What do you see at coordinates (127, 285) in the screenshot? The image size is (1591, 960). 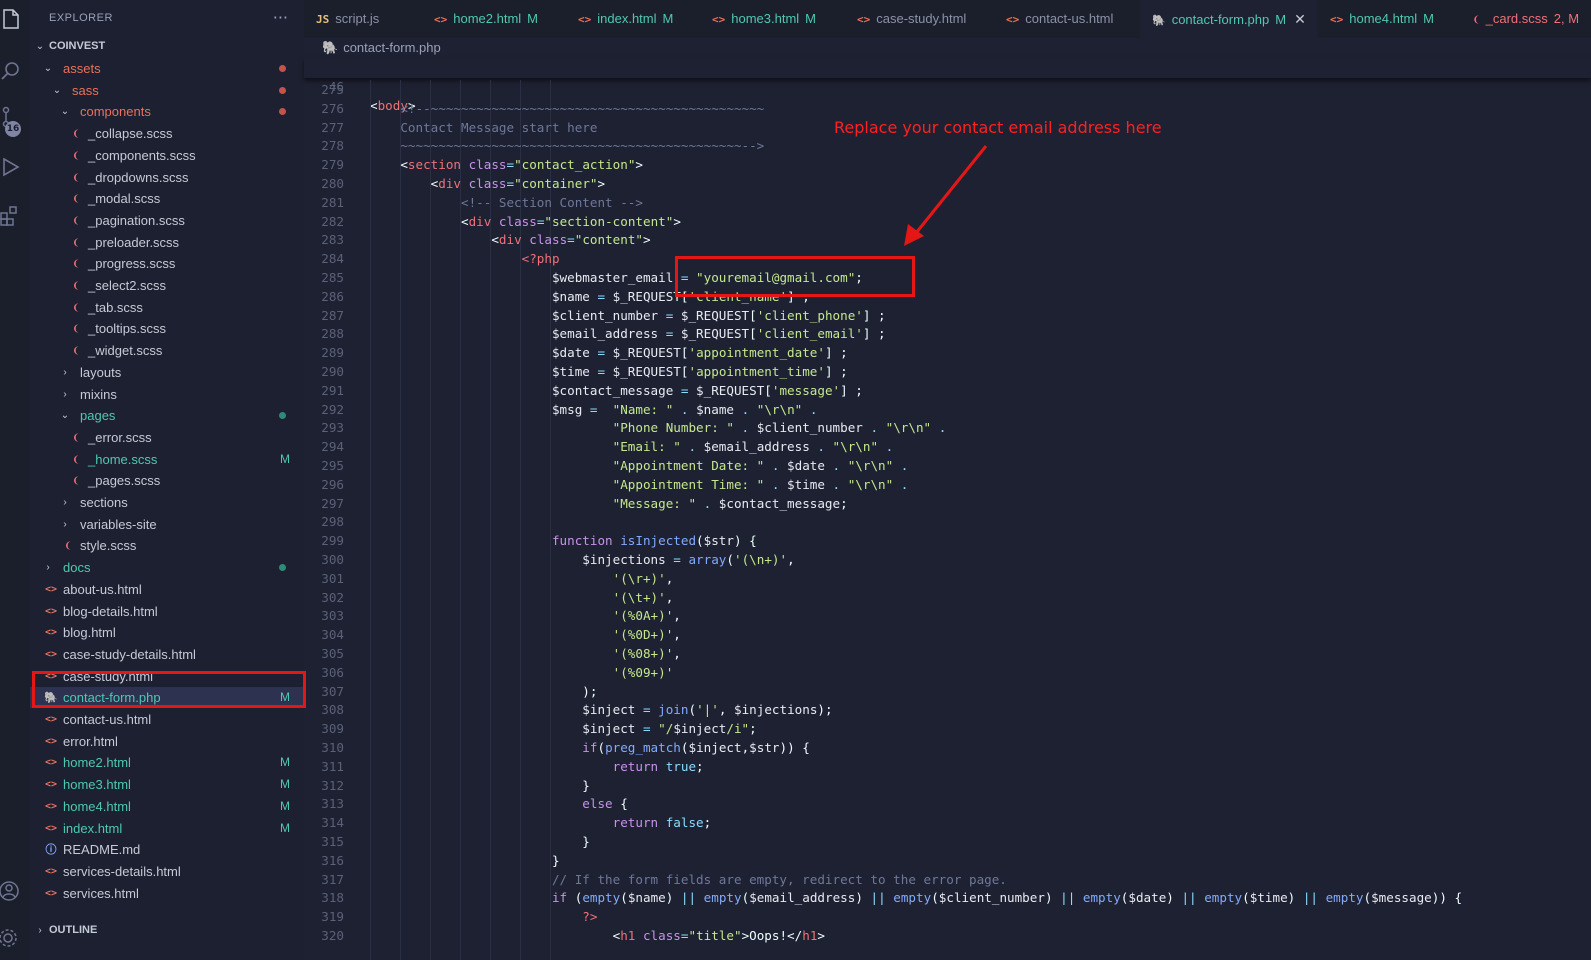 I see `tree-item-label: _select2.scss` at bounding box center [127, 285].